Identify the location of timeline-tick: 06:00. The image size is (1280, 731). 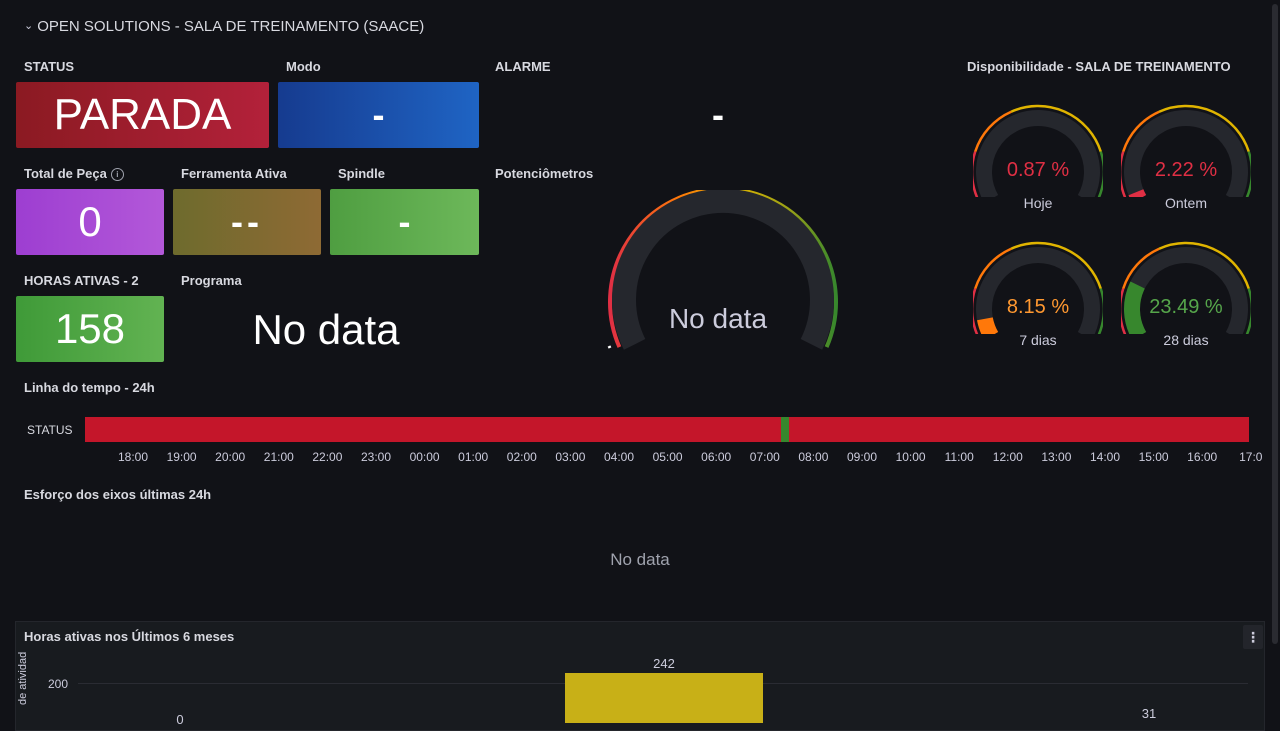
(716, 457).